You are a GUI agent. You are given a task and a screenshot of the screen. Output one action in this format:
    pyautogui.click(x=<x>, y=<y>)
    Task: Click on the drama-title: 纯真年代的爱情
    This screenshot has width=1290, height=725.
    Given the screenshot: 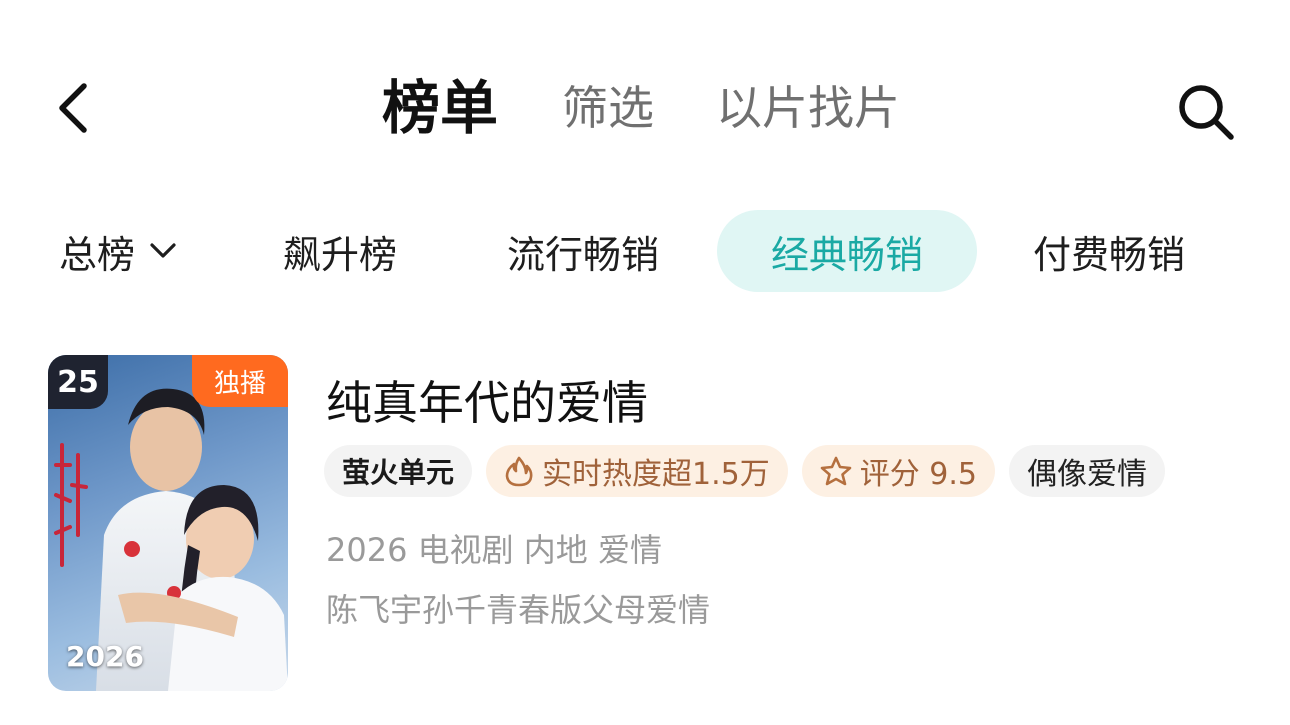 What is the action you would take?
    pyautogui.click(x=487, y=400)
    